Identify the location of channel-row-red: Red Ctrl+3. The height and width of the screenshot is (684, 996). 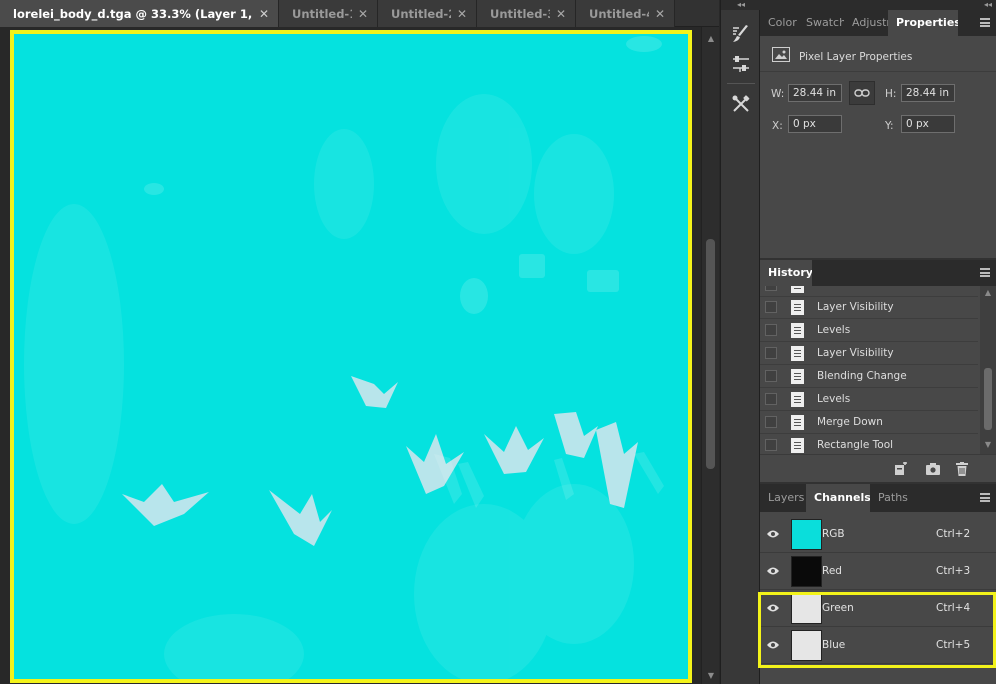
(878, 571).